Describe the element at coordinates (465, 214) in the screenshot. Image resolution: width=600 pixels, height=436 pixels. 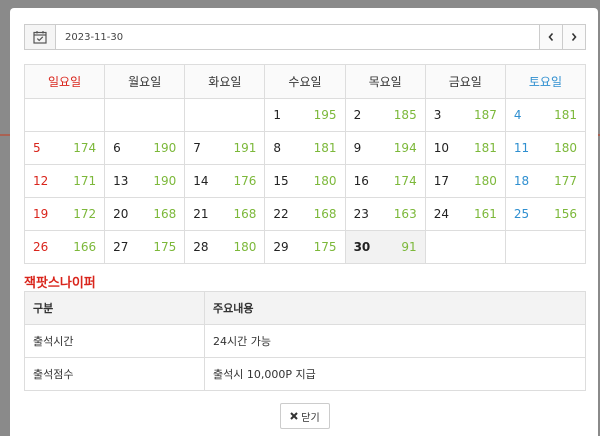
I see `calendar-day-cell: 24 161` at that location.